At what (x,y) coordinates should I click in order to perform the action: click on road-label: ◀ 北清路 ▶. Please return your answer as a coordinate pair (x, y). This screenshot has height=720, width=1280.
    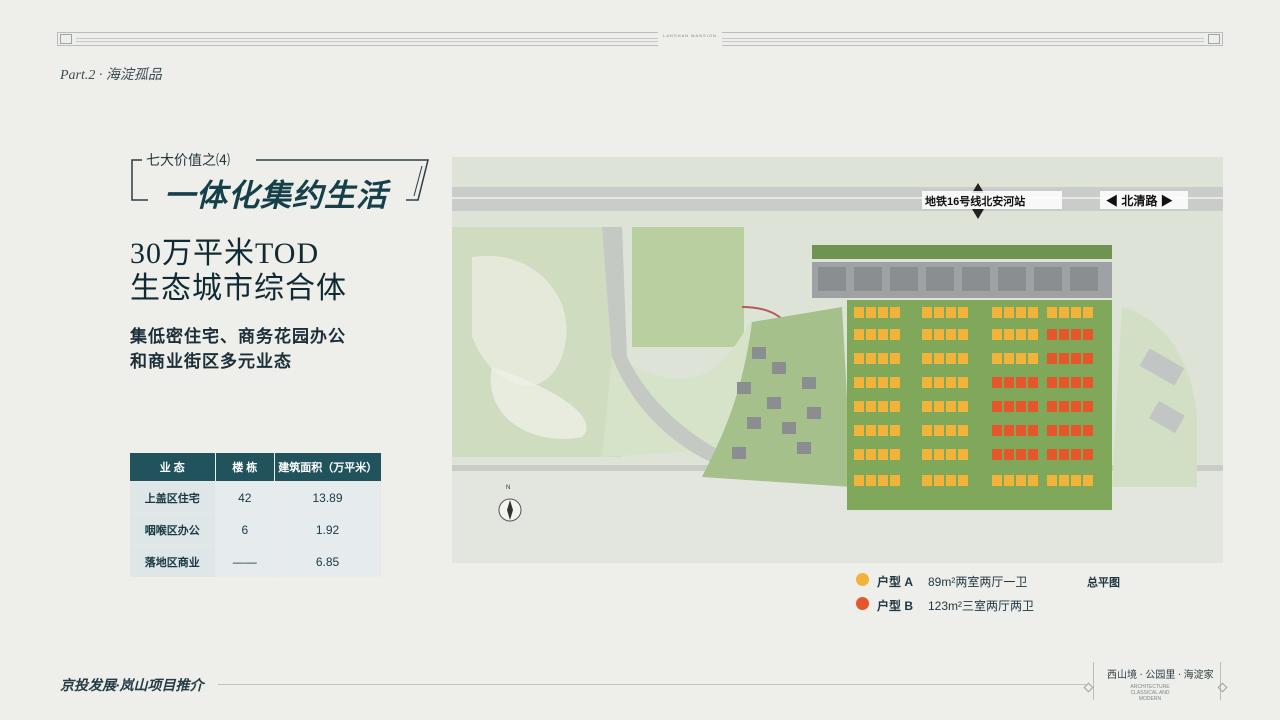
    Looking at the image, I should click on (1139, 201).